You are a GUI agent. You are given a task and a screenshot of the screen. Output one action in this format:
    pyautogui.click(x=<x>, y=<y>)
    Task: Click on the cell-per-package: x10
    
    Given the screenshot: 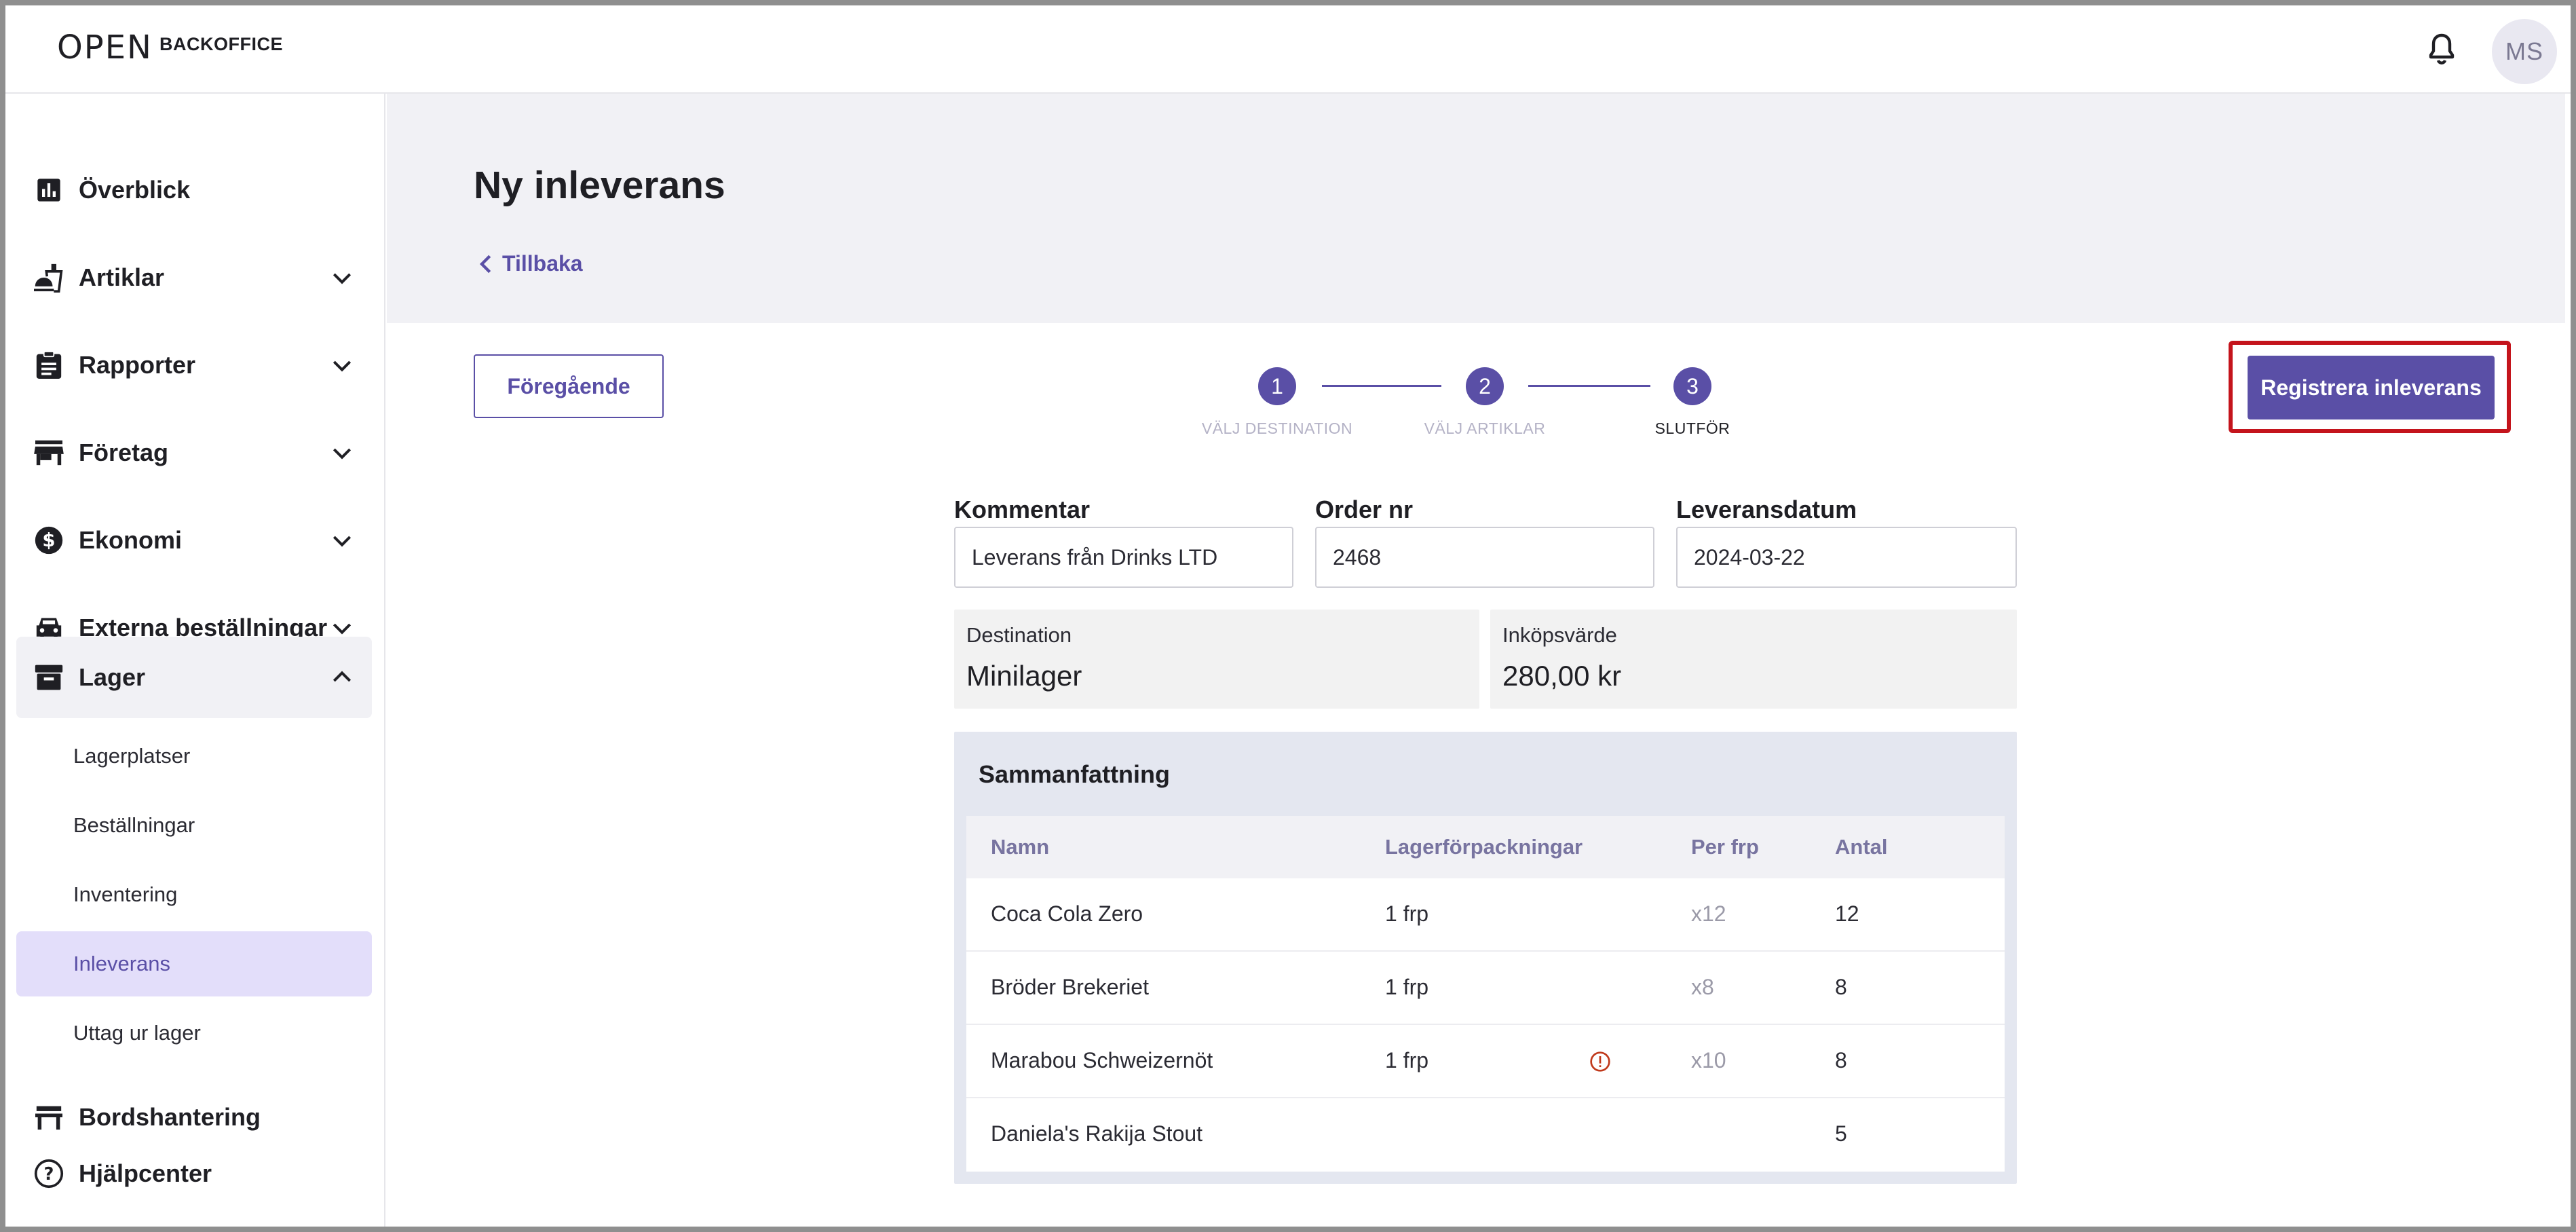 What is the action you would take?
    pyautogui.click(x=1708, y=1060)
    